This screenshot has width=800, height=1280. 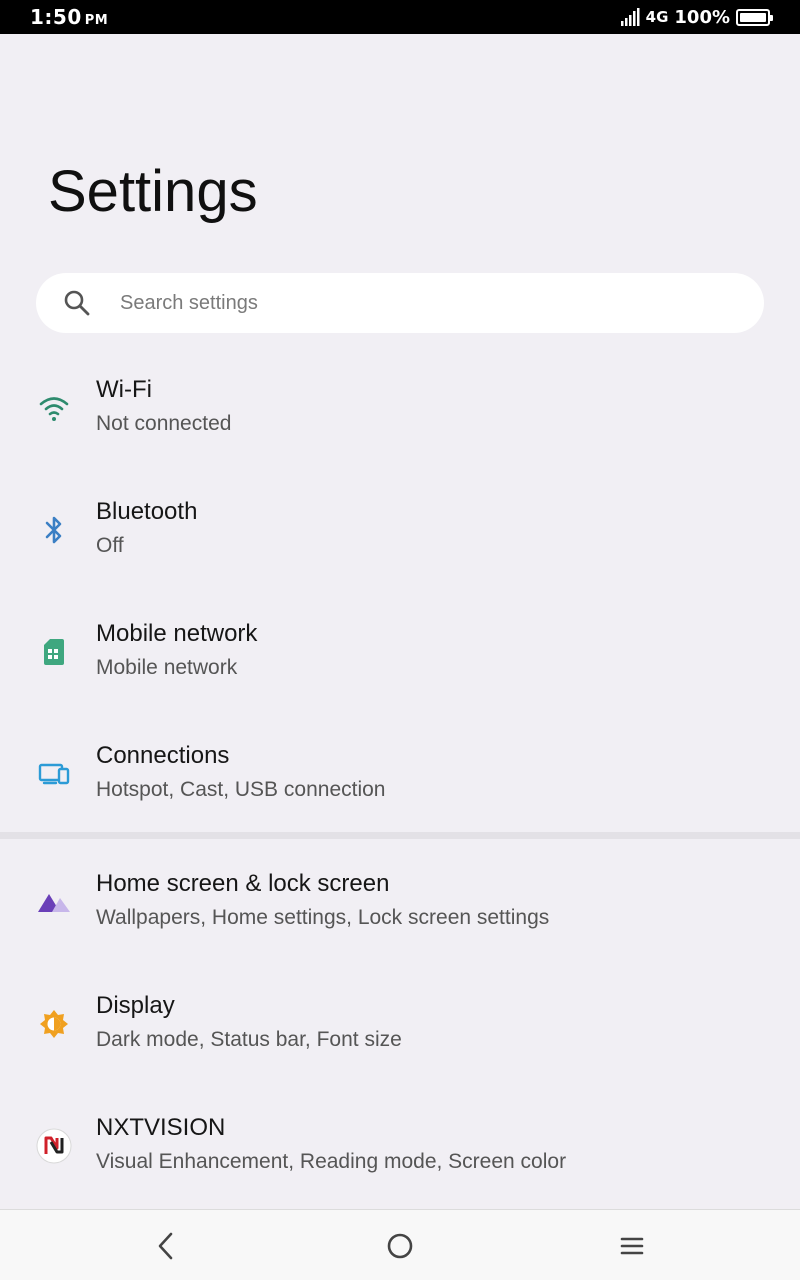 What do you see at coordinates (54, 902) in the screenshot?
I see `mountain-icon` at bounding box center [54, 902].